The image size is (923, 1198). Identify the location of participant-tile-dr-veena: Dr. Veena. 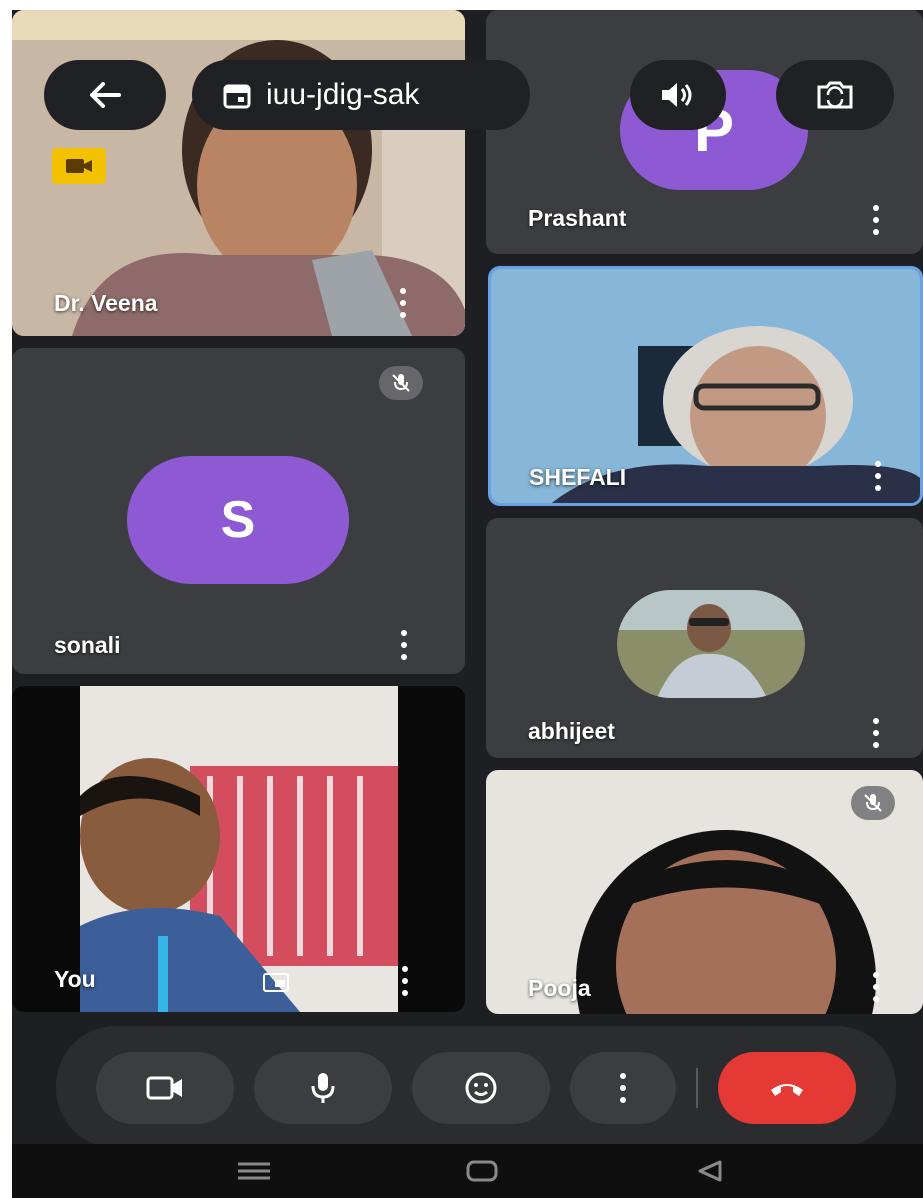
(238, 173).